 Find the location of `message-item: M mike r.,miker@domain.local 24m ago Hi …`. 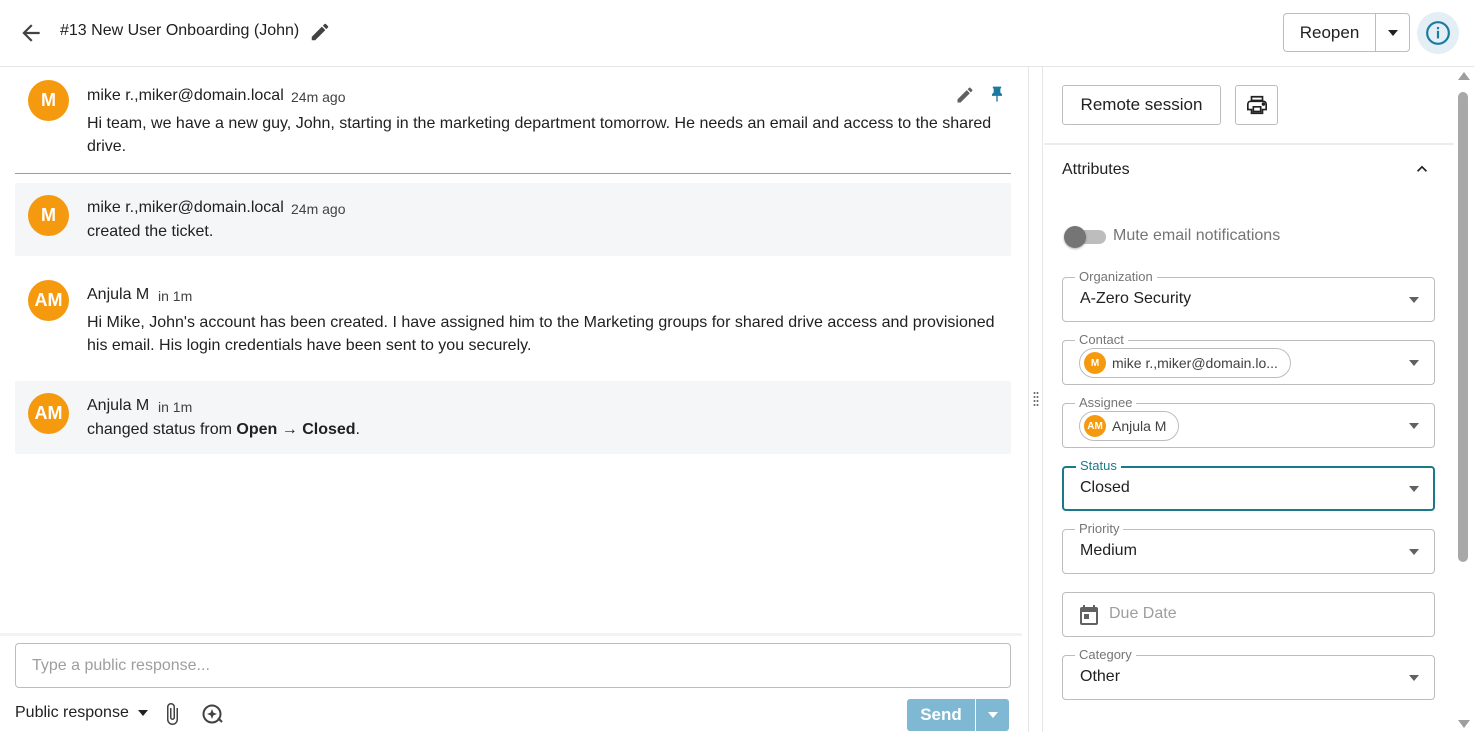

message-item: M mike r.,miker@domain.local 24m ago Hi … is located at coordinates (513, 120).